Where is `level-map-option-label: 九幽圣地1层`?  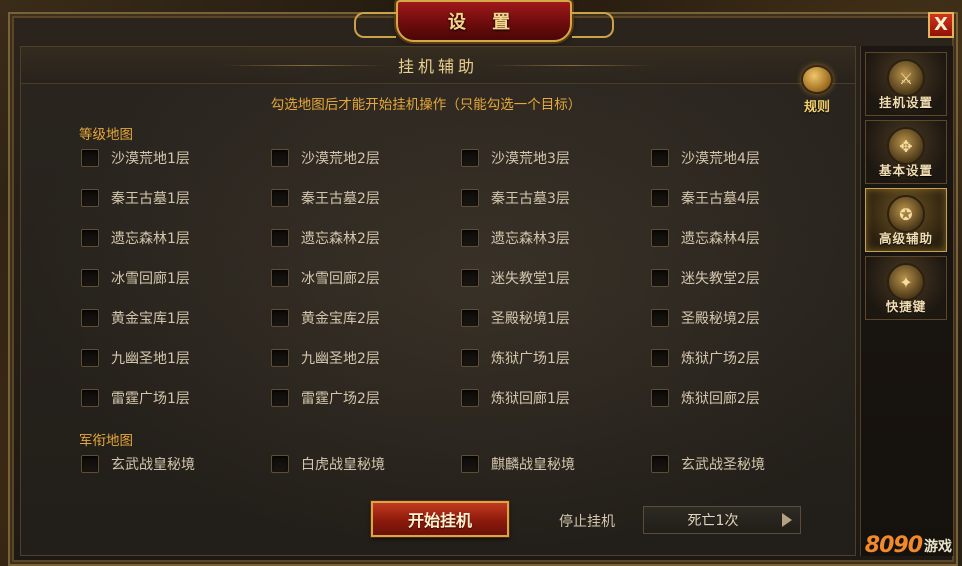 level-map-option-label: 九幽圣地1层 is located at coordinates (150, 359).